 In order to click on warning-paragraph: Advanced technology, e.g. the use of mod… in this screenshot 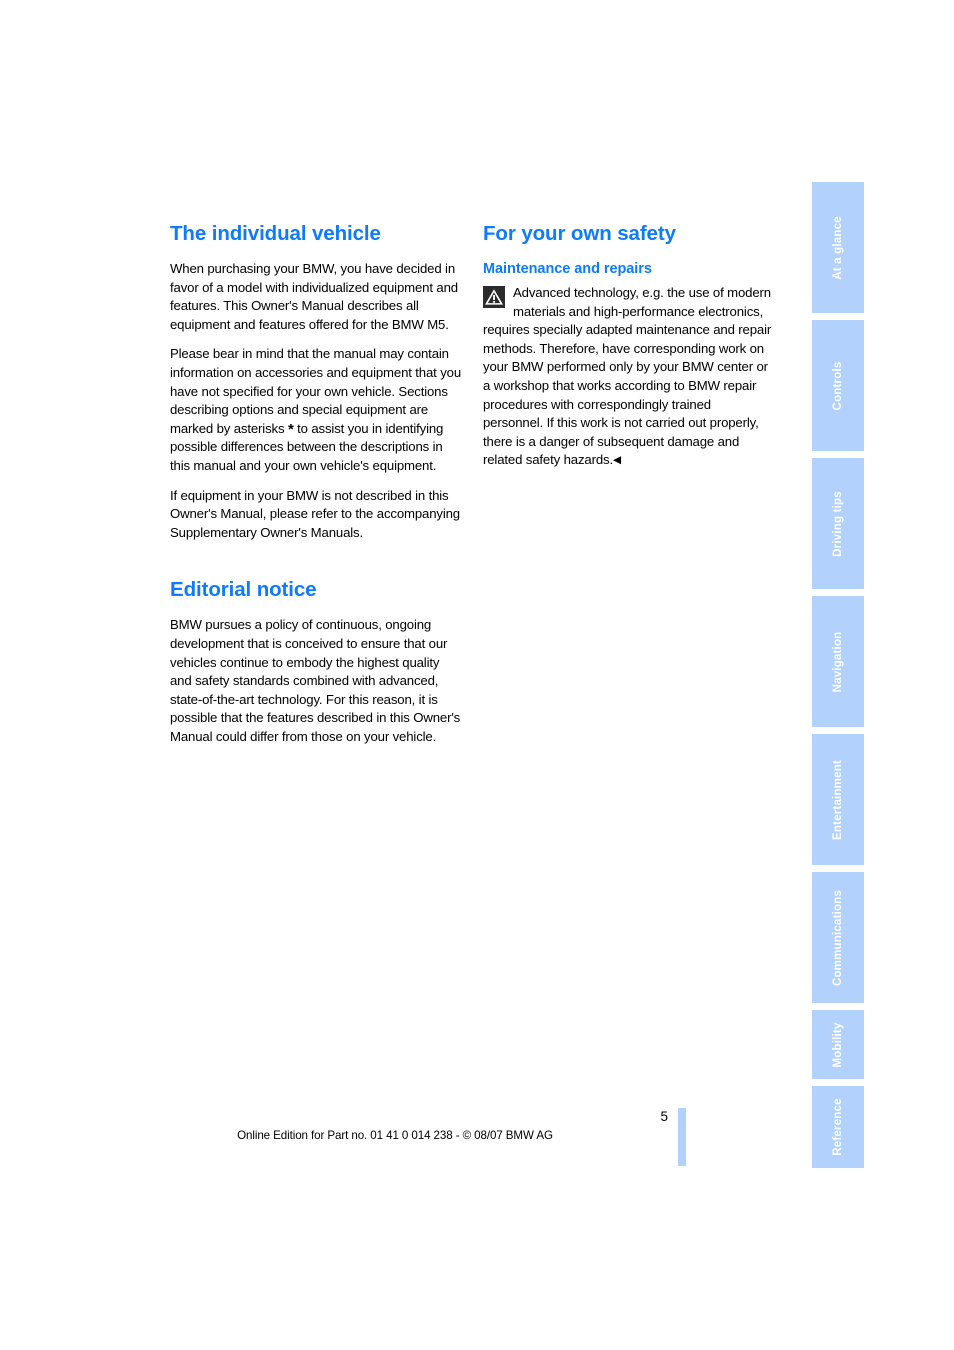, I will do `click(628, 377)`.